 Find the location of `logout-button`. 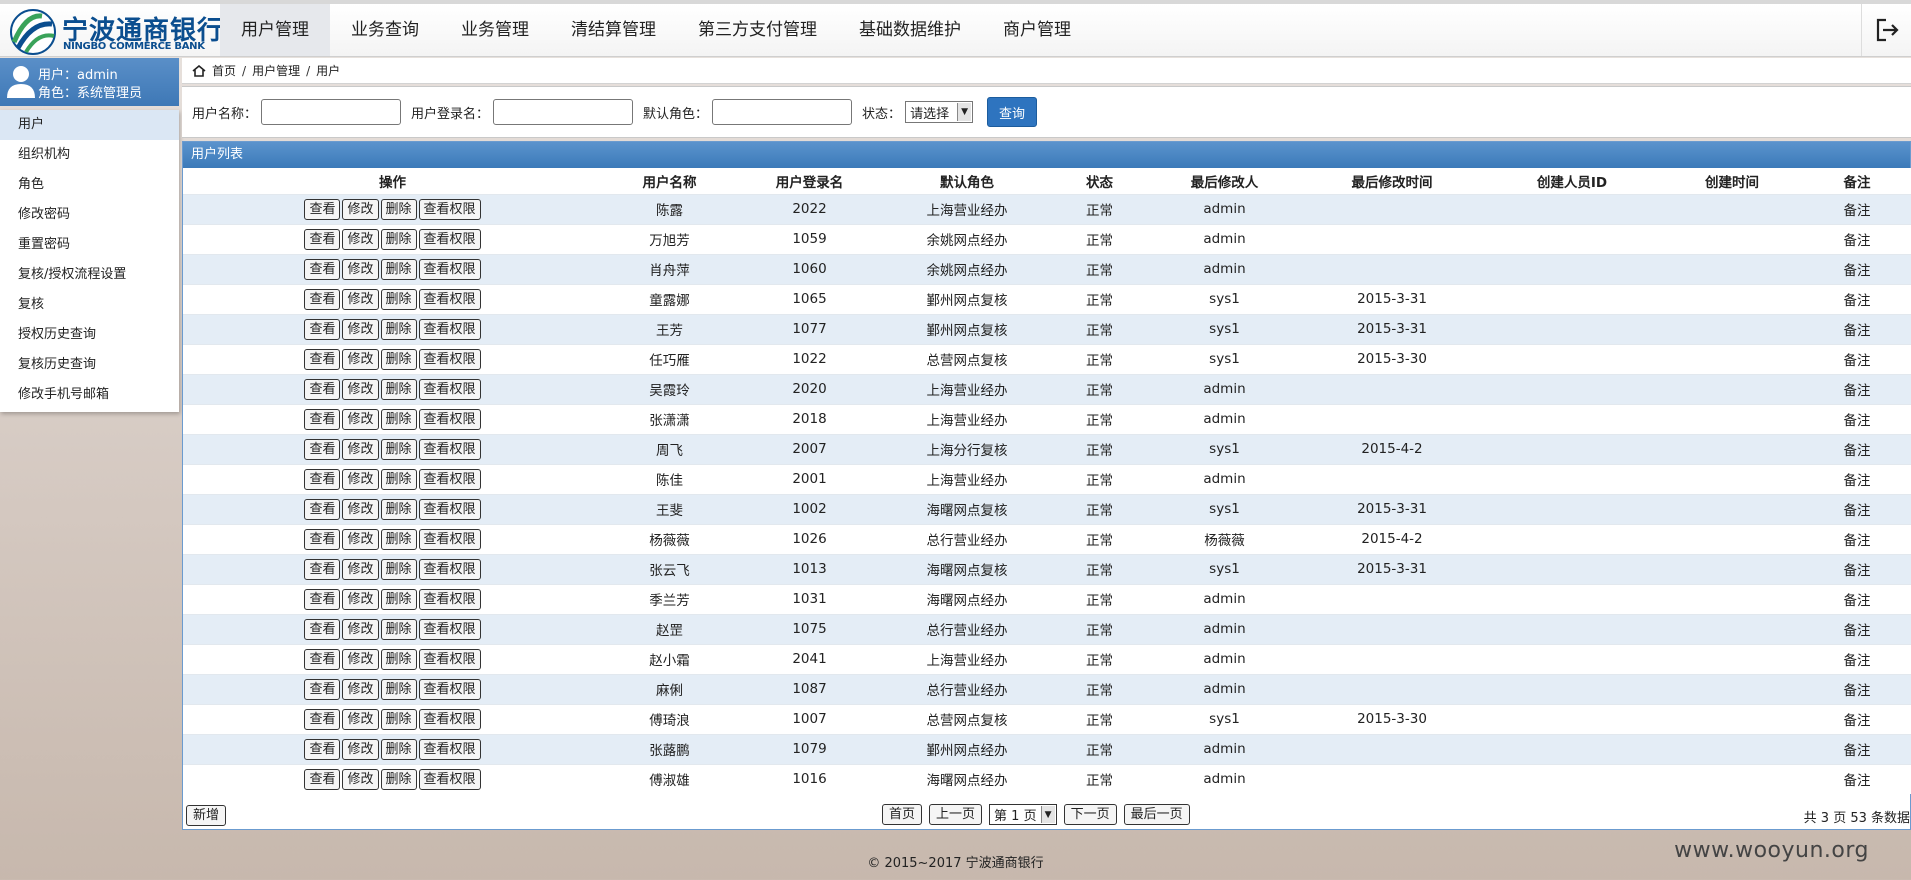

logout-button is located at coordinates (1886, 30).